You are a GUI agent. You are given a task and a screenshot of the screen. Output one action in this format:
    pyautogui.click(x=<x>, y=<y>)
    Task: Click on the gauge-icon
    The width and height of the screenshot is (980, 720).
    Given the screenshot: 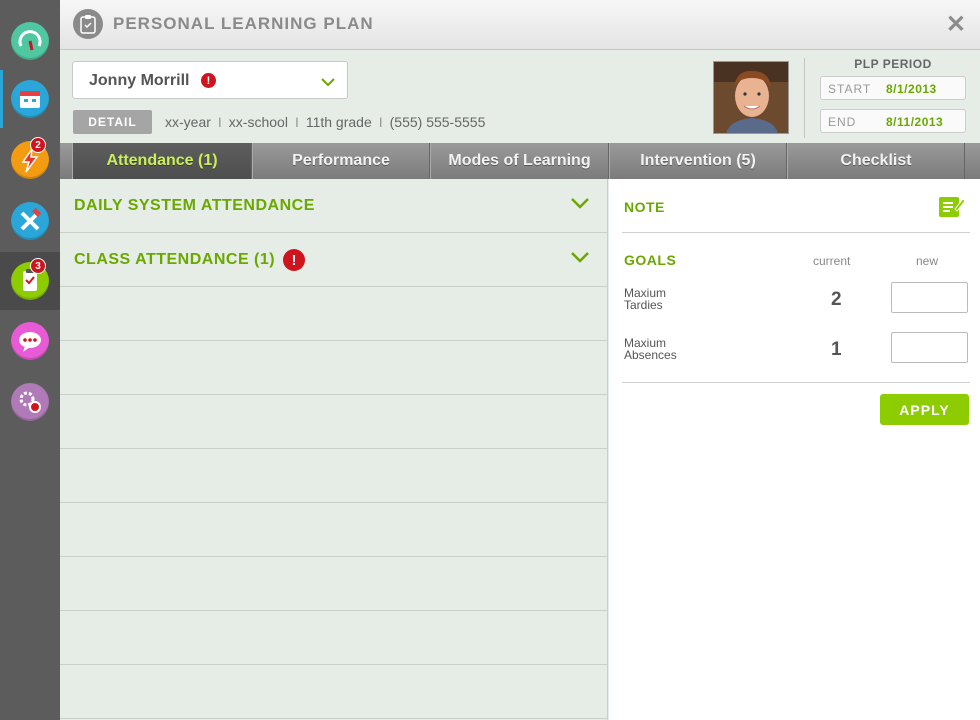 What is the action you would take?
    pyautogui.click(x=30, y=41)
    